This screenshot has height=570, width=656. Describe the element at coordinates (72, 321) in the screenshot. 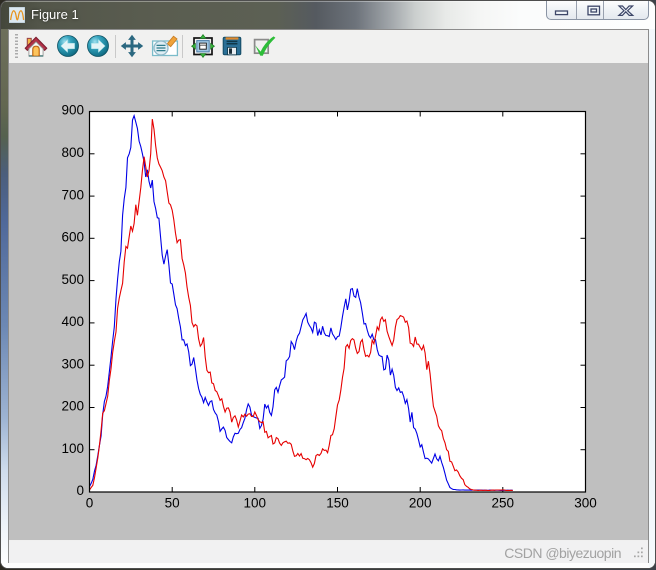

I see `svg-text: 400` at that location.